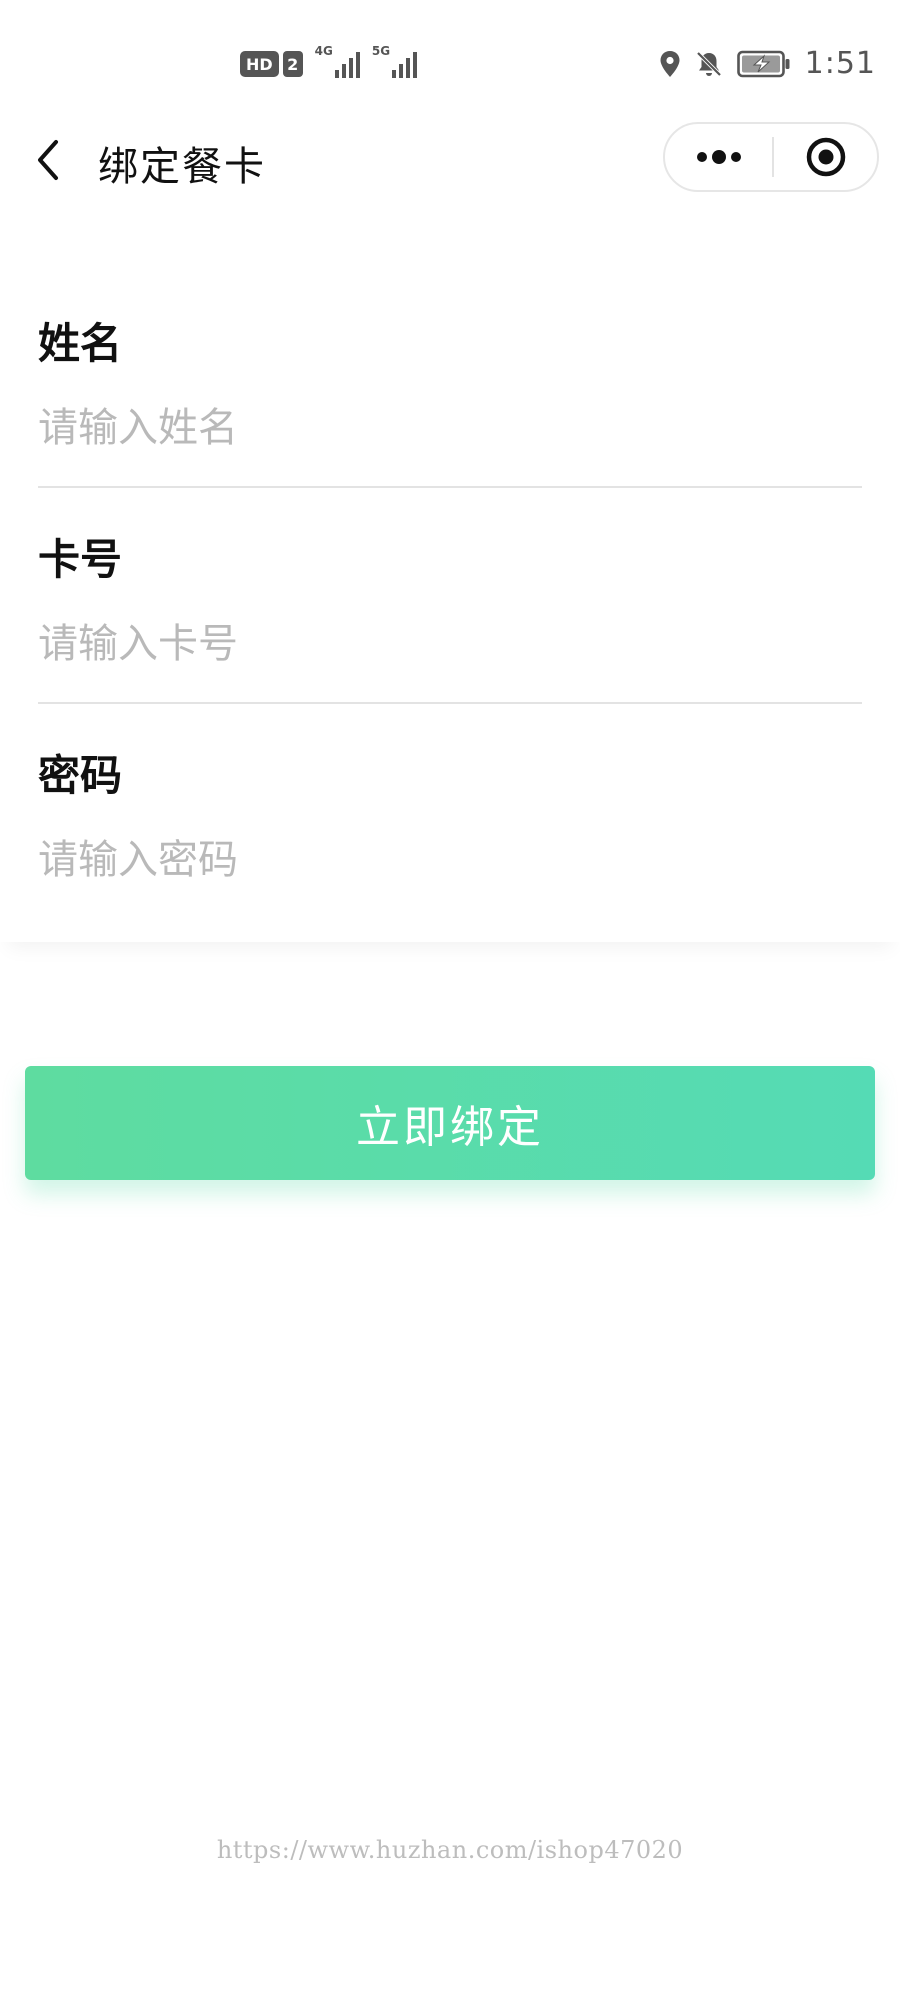 The width and height of the screenshot is (900, 2000). What do you see at coordinates (292, 64) in the screenshot?
I see `sim-badge: 2` at bounding box center [292, 64].